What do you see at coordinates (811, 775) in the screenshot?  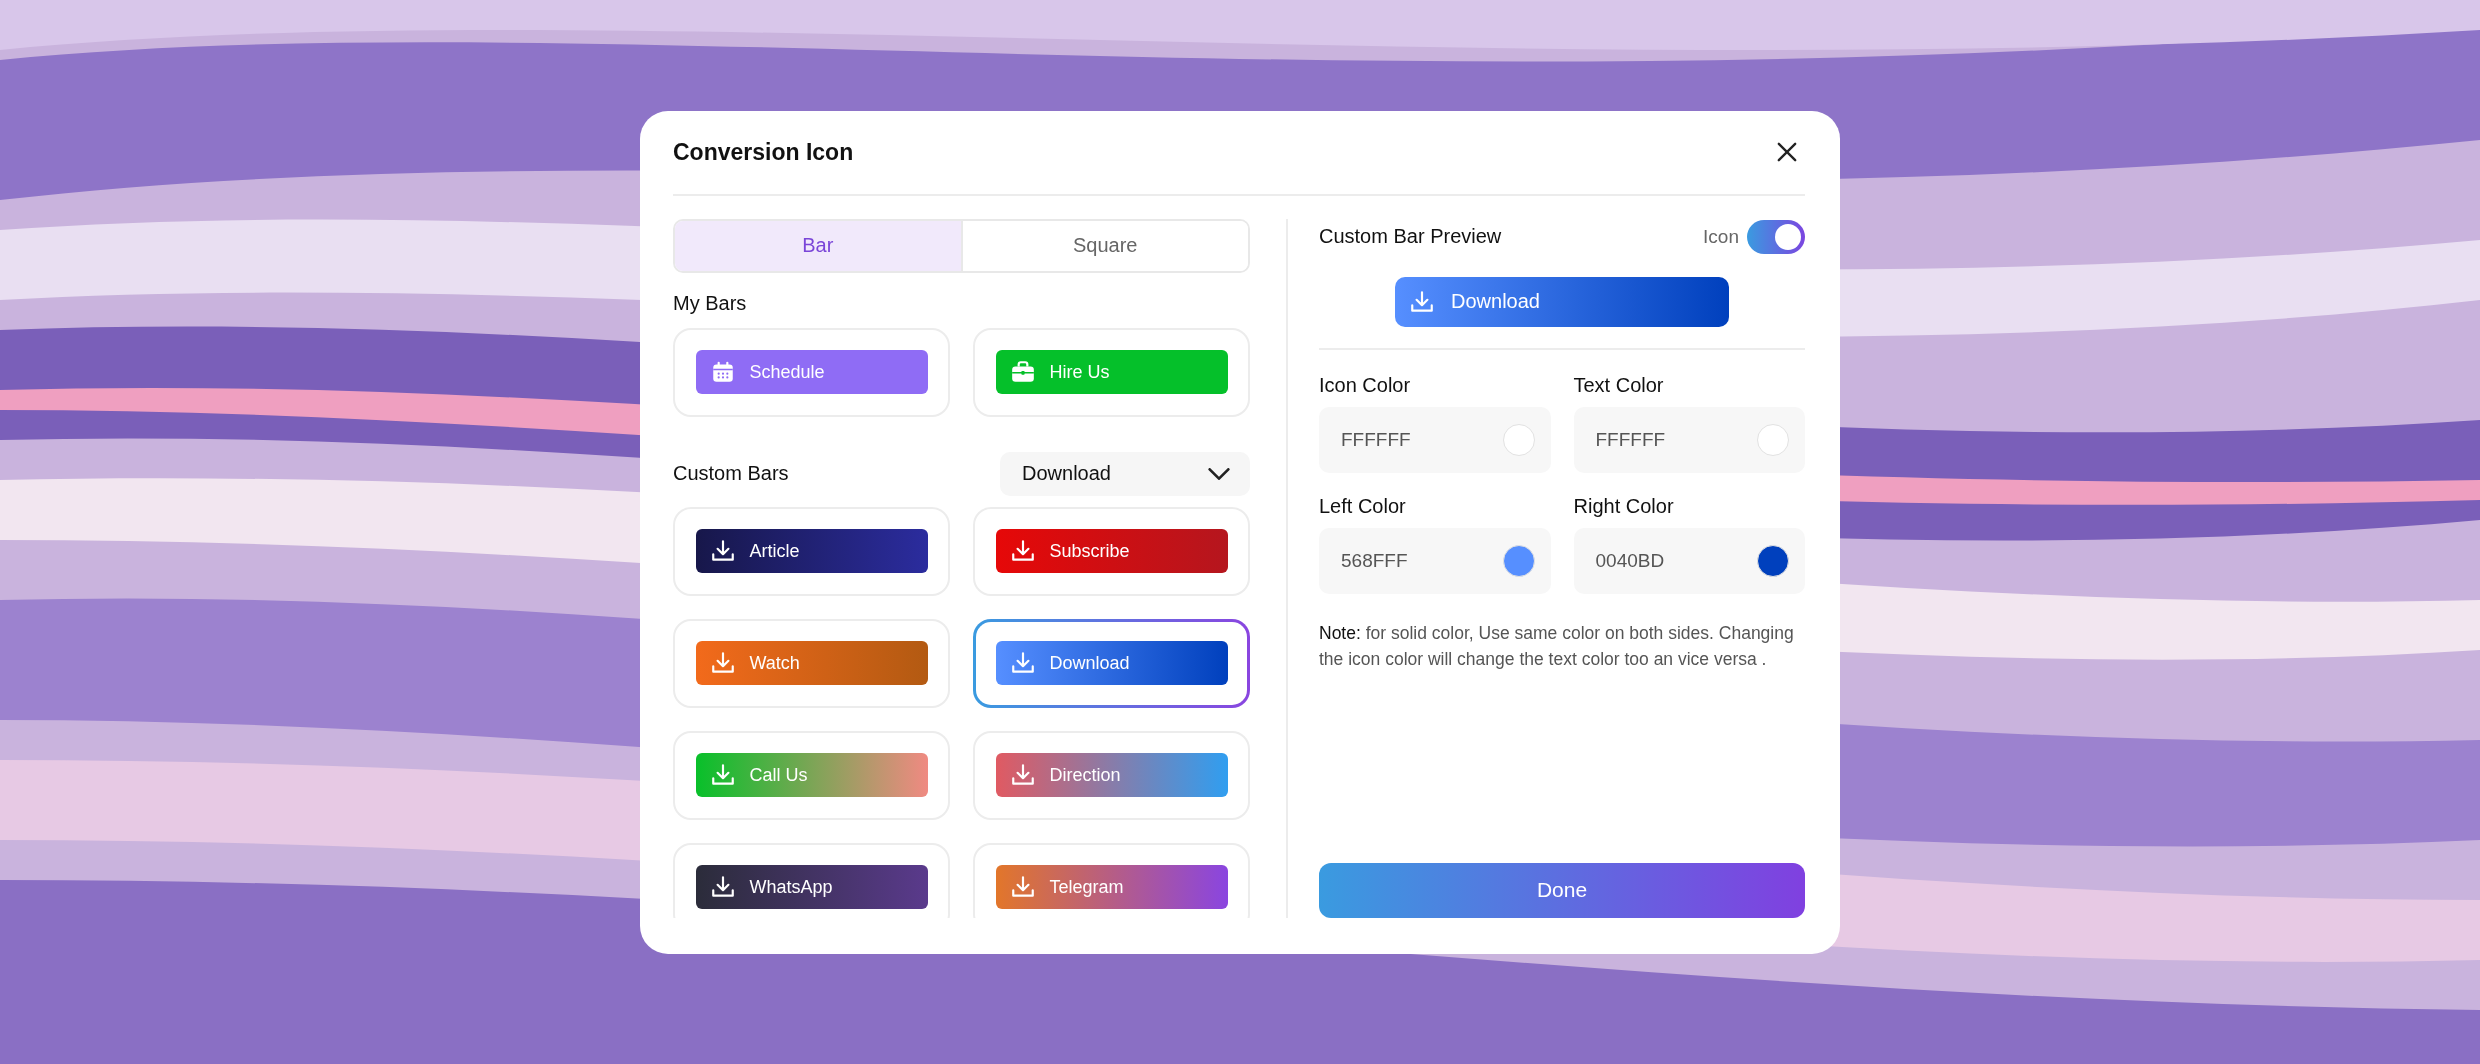 I see `bar-option-card: Call Us` at bounding box center [811, 775].